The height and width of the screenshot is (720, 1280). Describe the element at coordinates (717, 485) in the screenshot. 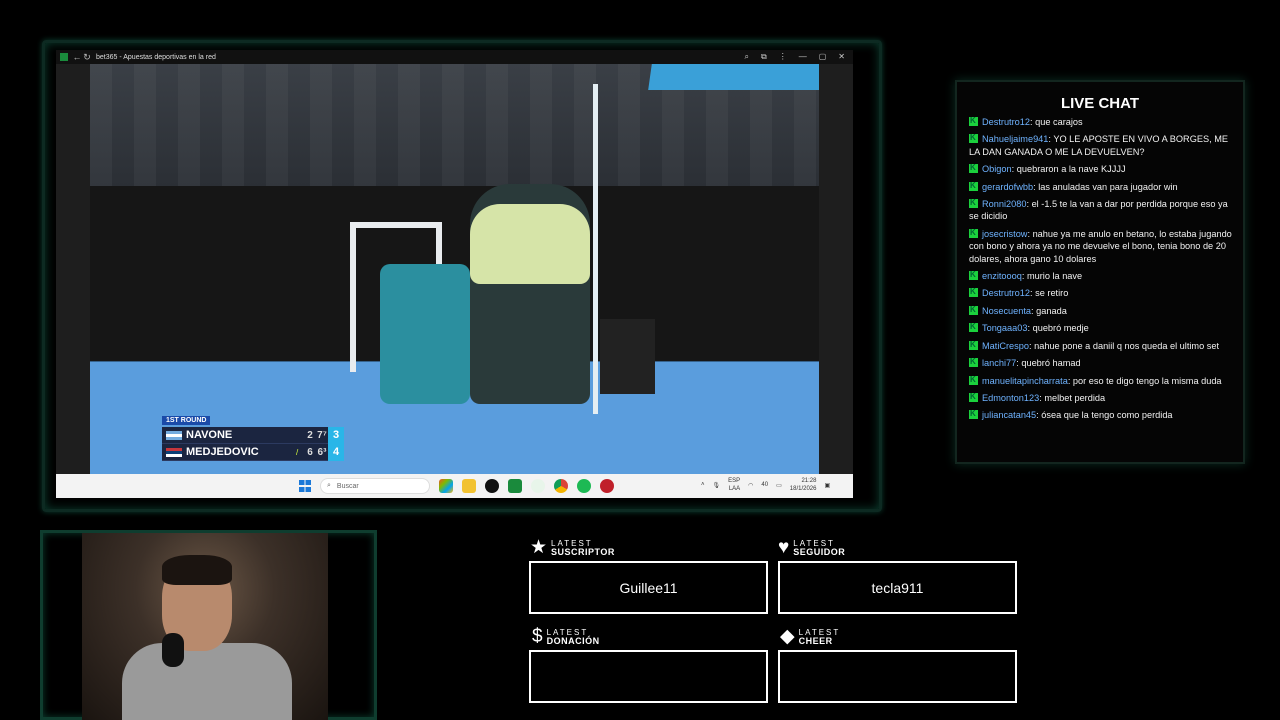

I see `mic-icon: 🎙` at that location.